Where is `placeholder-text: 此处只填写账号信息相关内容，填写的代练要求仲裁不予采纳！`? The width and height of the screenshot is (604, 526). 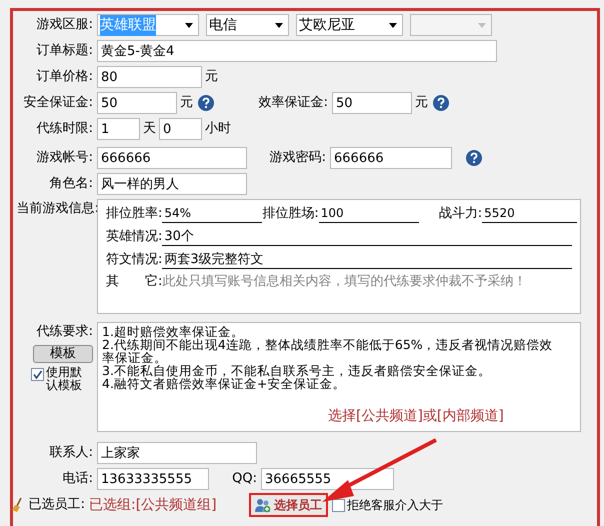
placeholder-text: 此处只填写账号信息相关内容，填写的代练要求仲裁不予采纳！ is located at coordinates (345, 282).